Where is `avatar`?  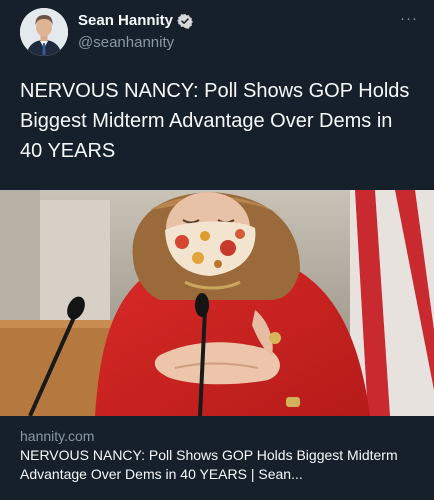 avatar is located at coordinates (44, 32).